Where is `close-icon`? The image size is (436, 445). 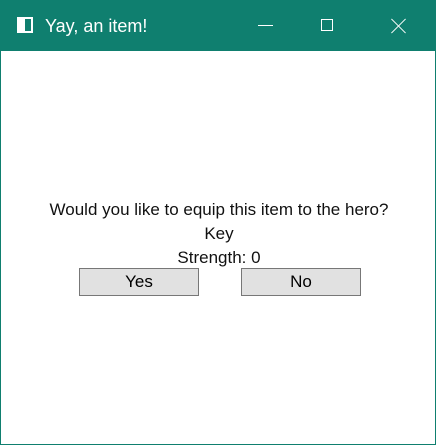 close-icon is located at coordinates (398, 26).